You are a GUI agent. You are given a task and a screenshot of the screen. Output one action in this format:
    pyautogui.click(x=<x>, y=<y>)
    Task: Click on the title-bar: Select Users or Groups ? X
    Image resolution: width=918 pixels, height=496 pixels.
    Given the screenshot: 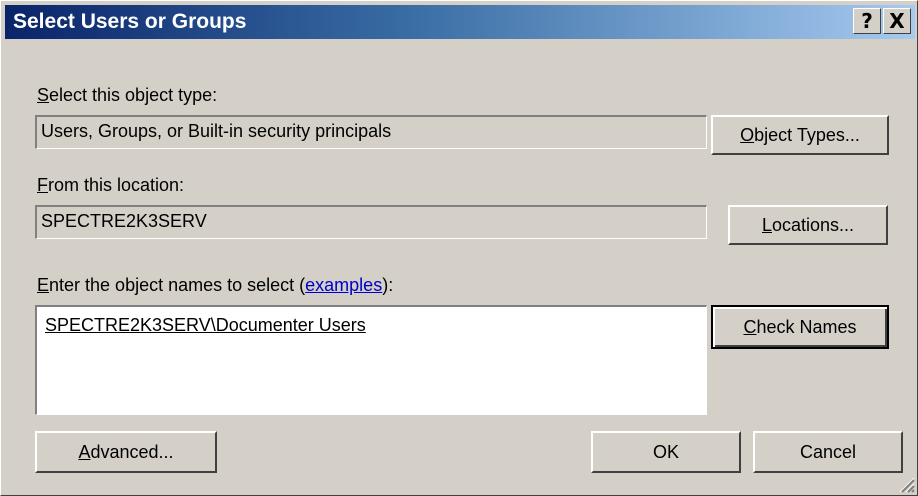 What is the action you would take?
    pyautogui.click(x=460, y=22)
    